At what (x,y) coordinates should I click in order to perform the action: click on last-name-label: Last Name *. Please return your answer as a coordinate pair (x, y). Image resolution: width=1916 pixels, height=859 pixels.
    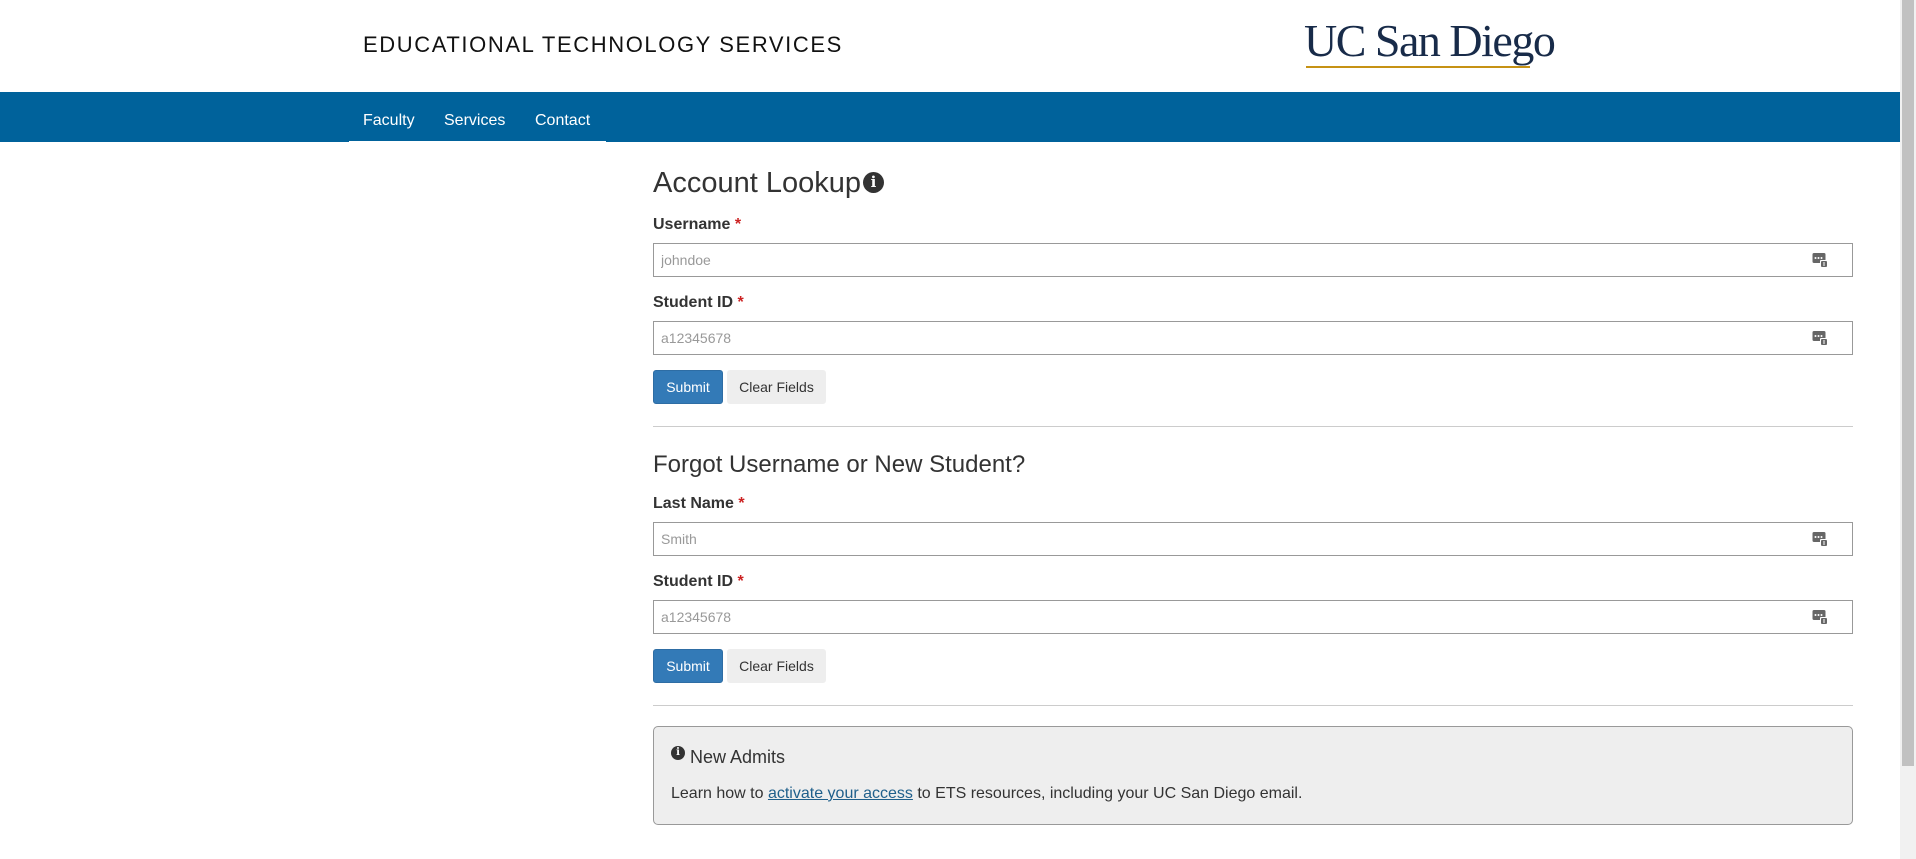
    Looking at the image, I should click on (699, 504).